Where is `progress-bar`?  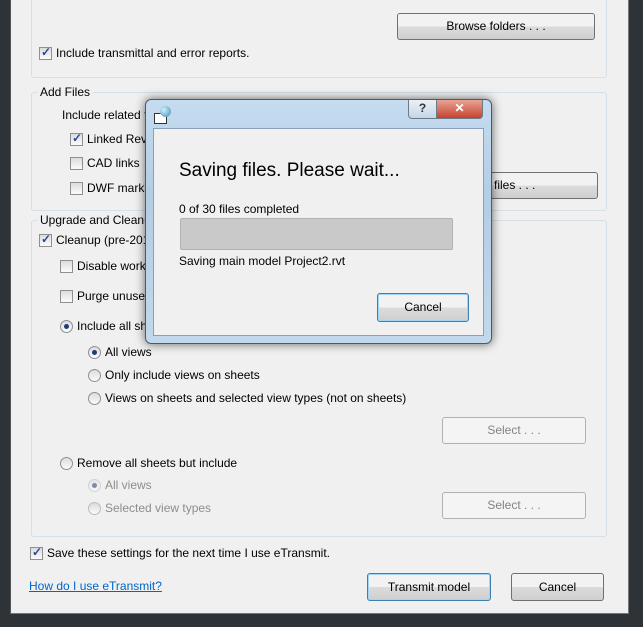 progress-bar is located at coordinates (316, 234).